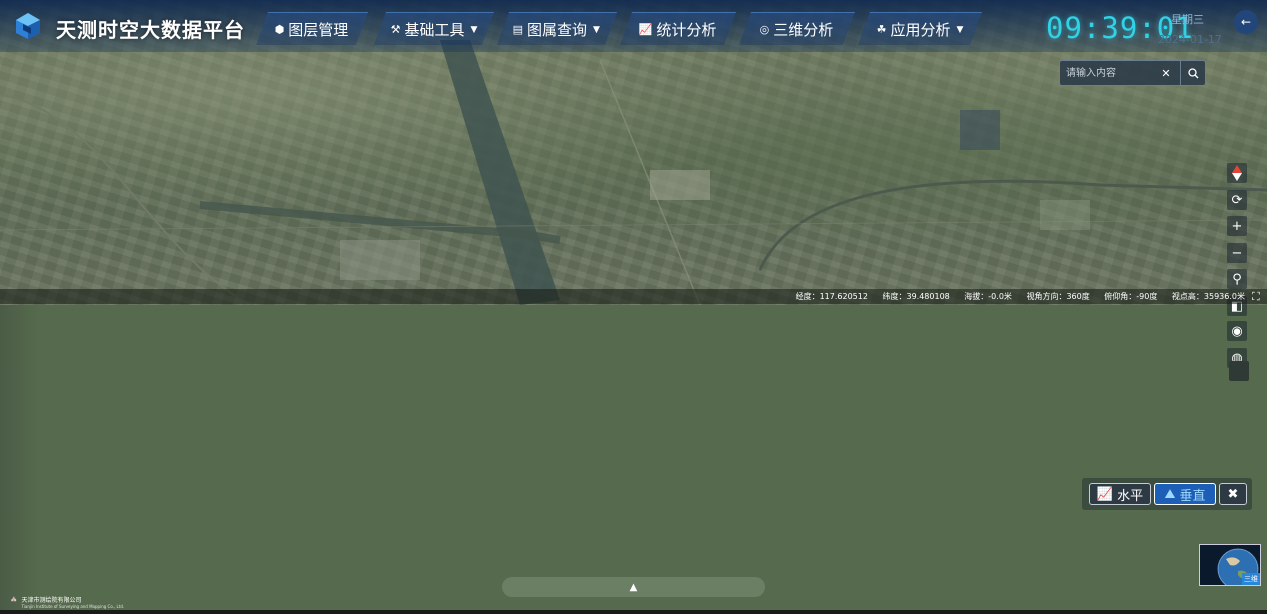  I want to click on clock-date: 2024-01-17, so click(1190, 39).